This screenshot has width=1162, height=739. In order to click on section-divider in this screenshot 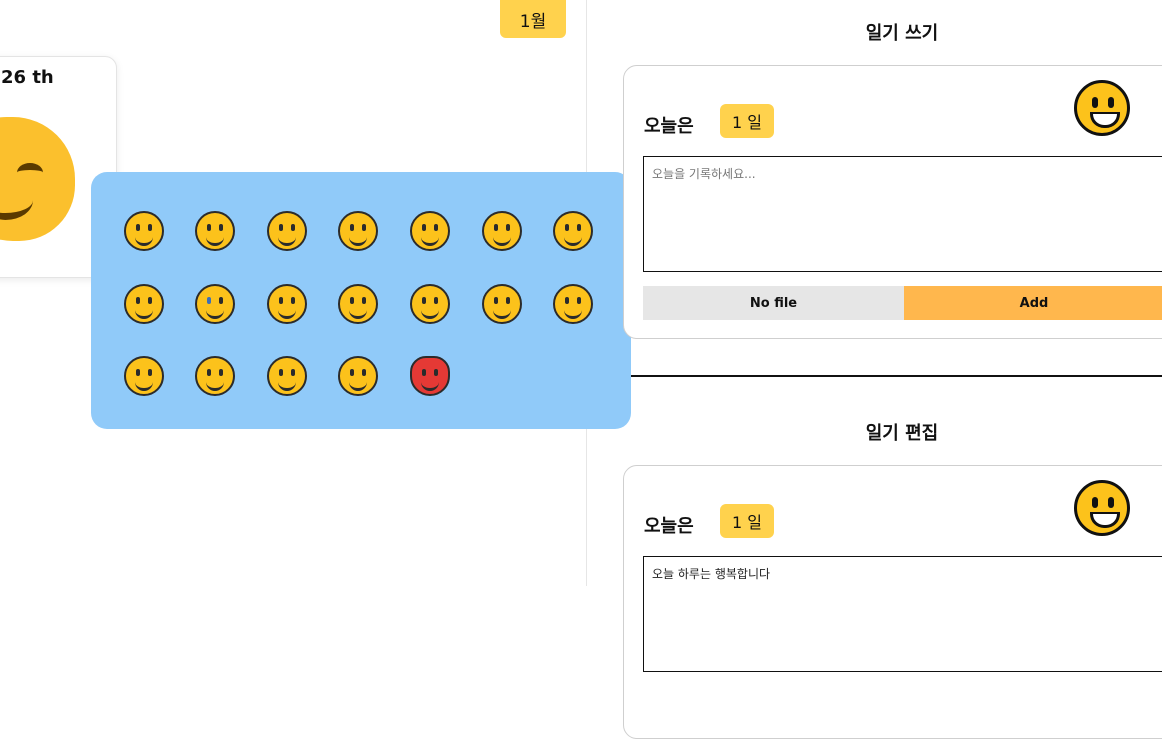, I will do `click(896, 376)`.